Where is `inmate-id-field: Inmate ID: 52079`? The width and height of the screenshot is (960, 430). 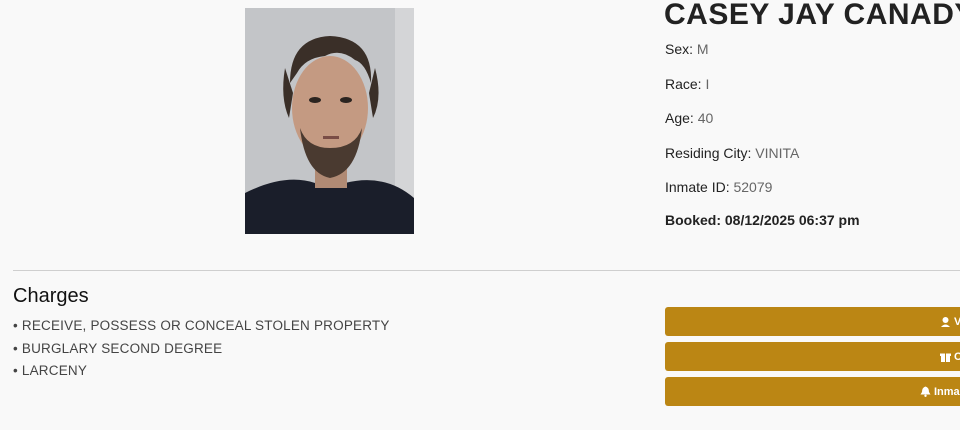
inmate-id-field: Inmate ID: 52079 is located at coordinates (718, 187).